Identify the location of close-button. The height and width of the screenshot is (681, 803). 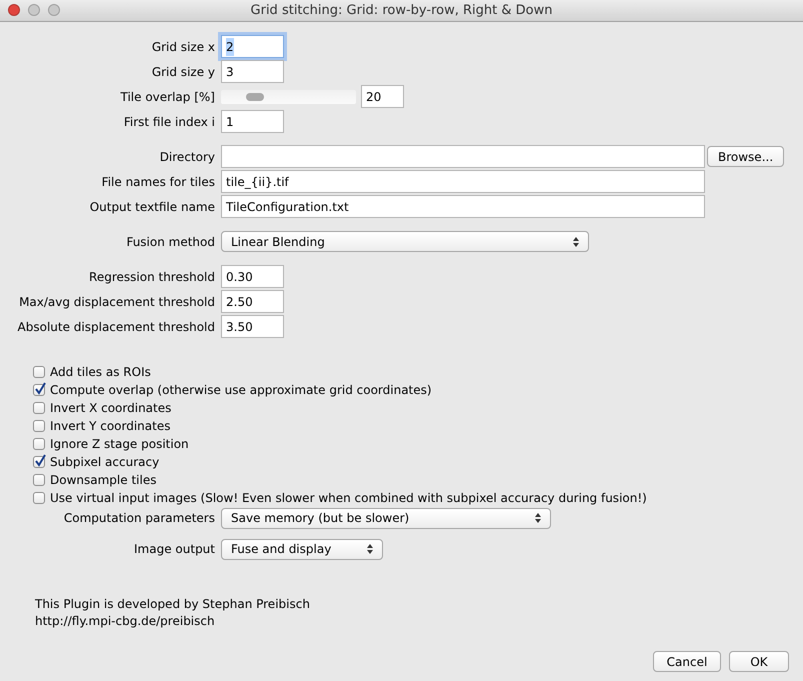
(14, 10).